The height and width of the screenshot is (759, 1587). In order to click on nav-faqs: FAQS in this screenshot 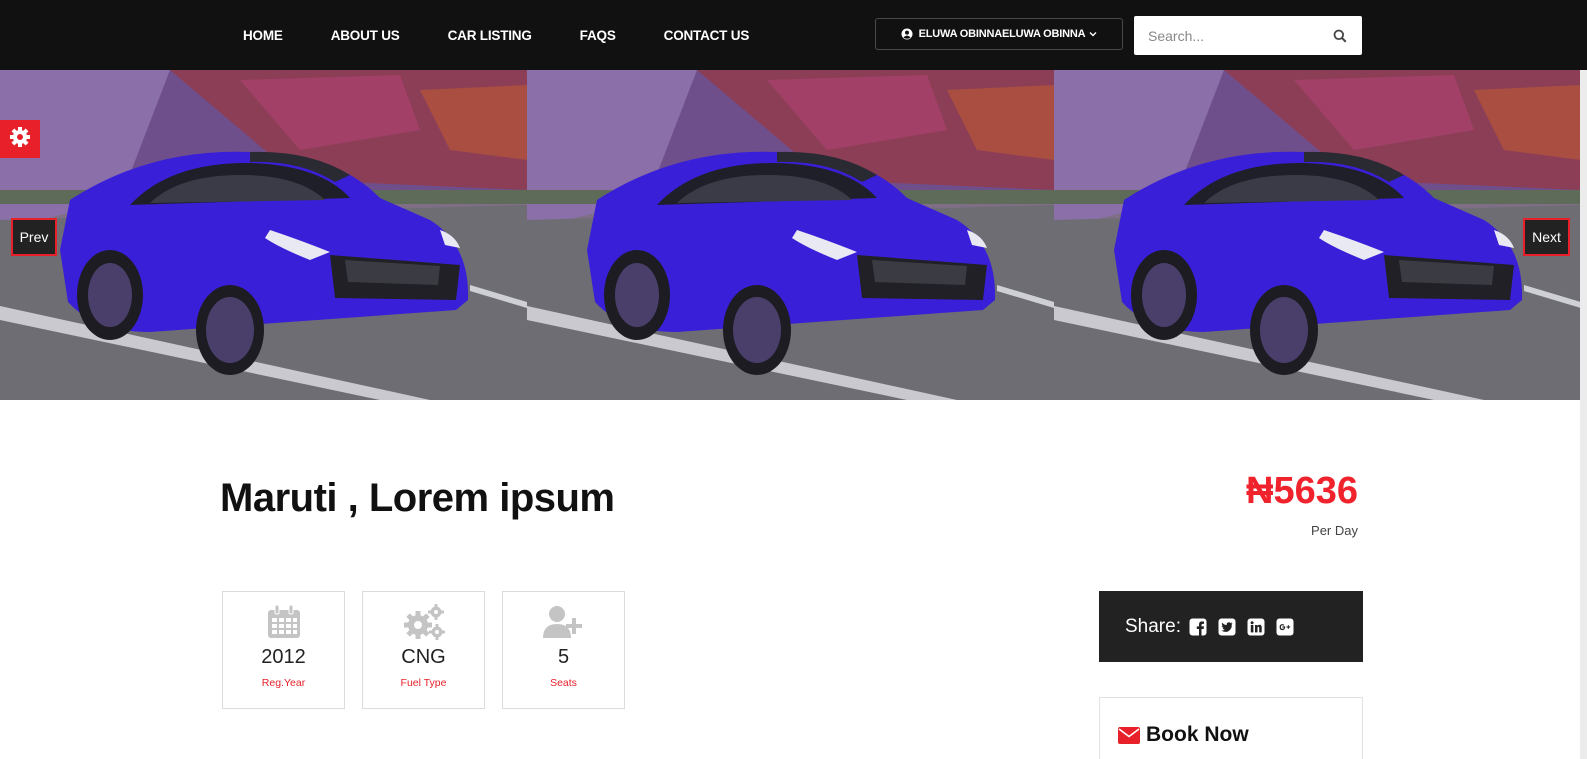, I will do `click(598, 35)`.